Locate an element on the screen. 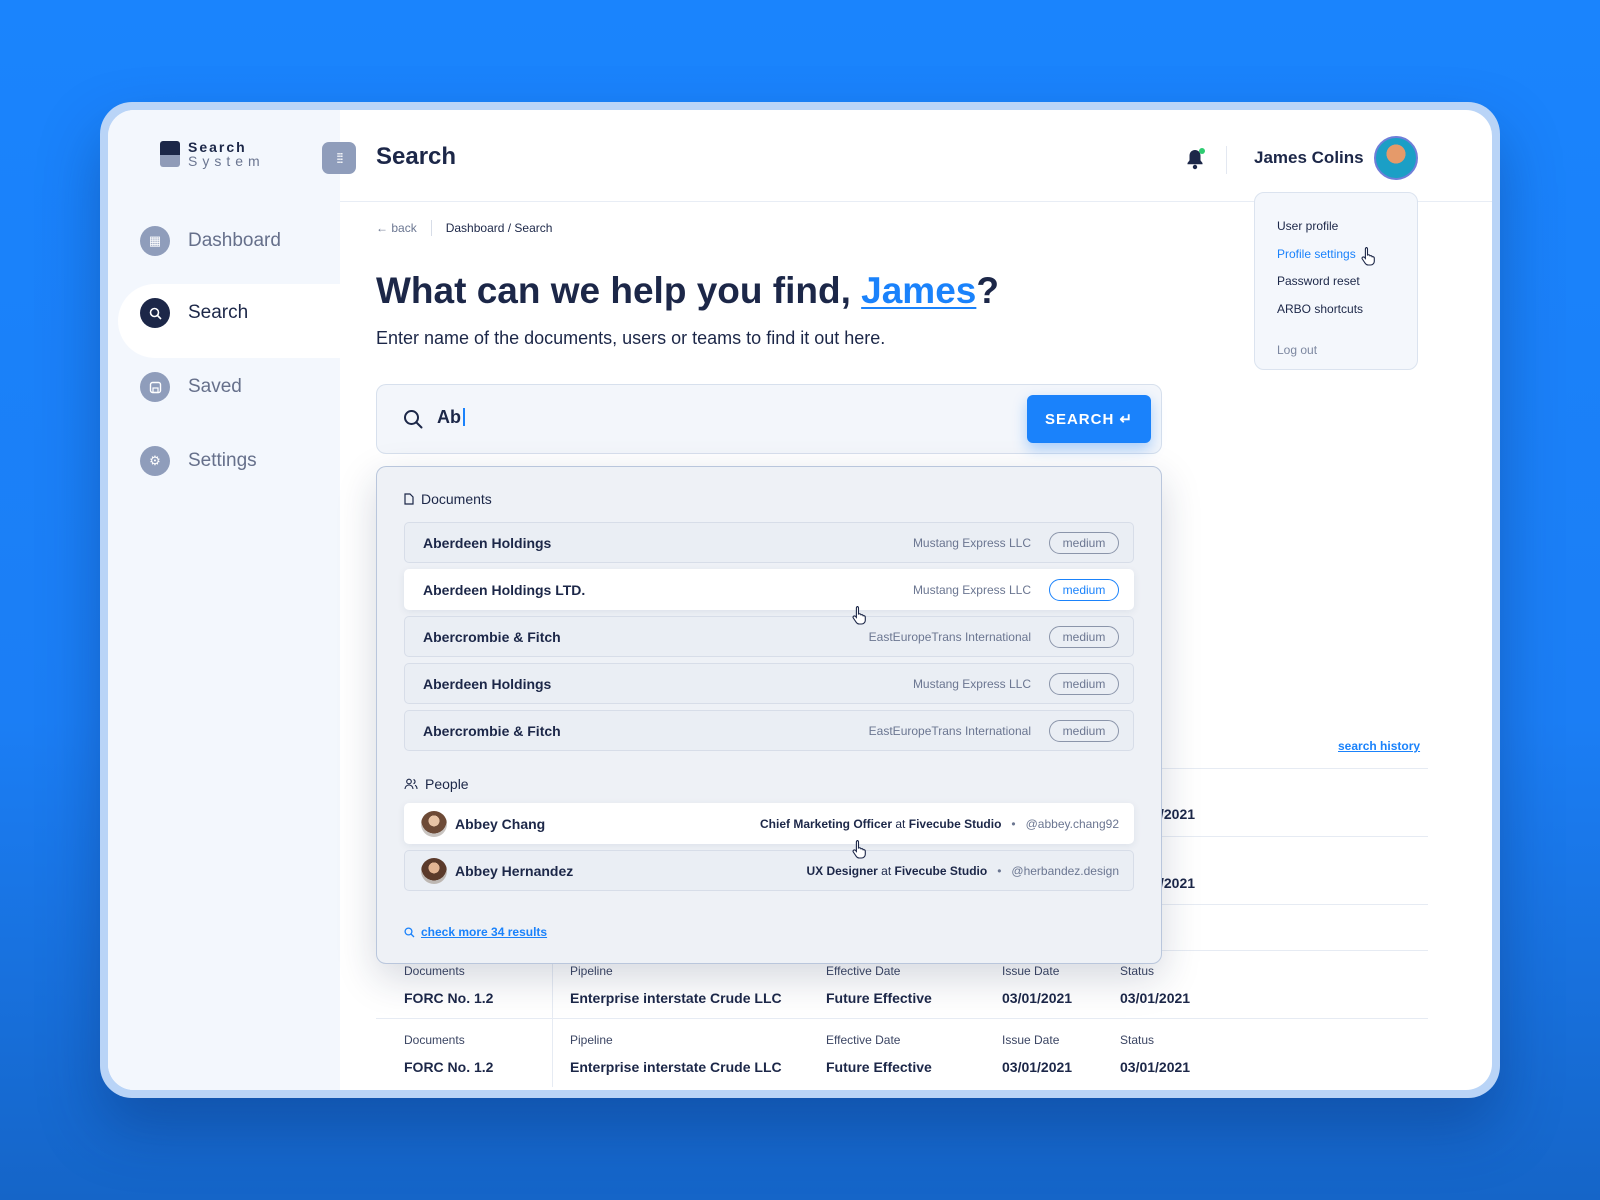 Image resolution: width=1600 pixels, height=1200 pixels. logo-line-1: Search is located at coordinates (217, 147).